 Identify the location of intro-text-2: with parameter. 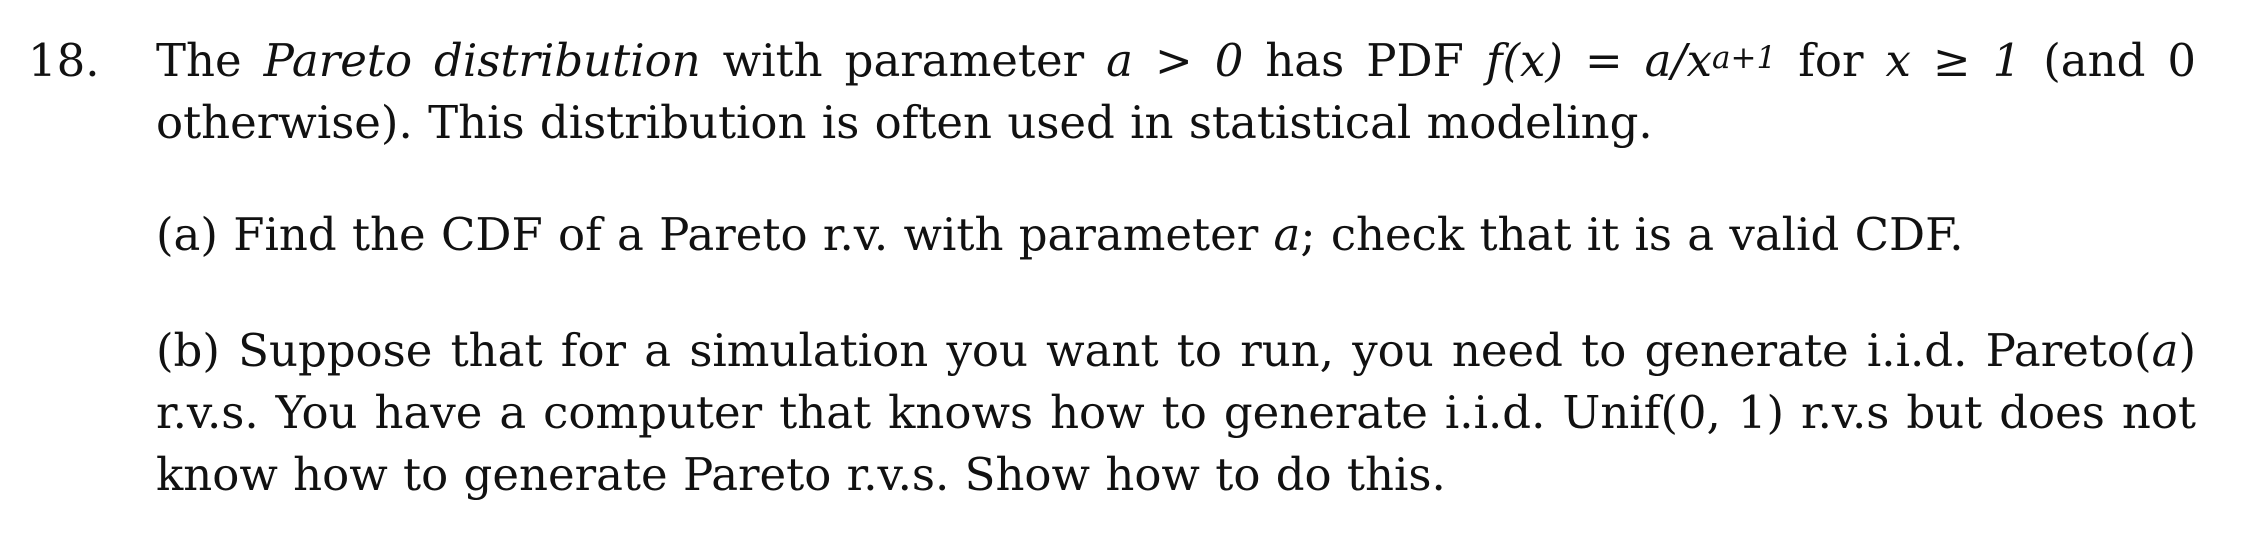
(903, 60).